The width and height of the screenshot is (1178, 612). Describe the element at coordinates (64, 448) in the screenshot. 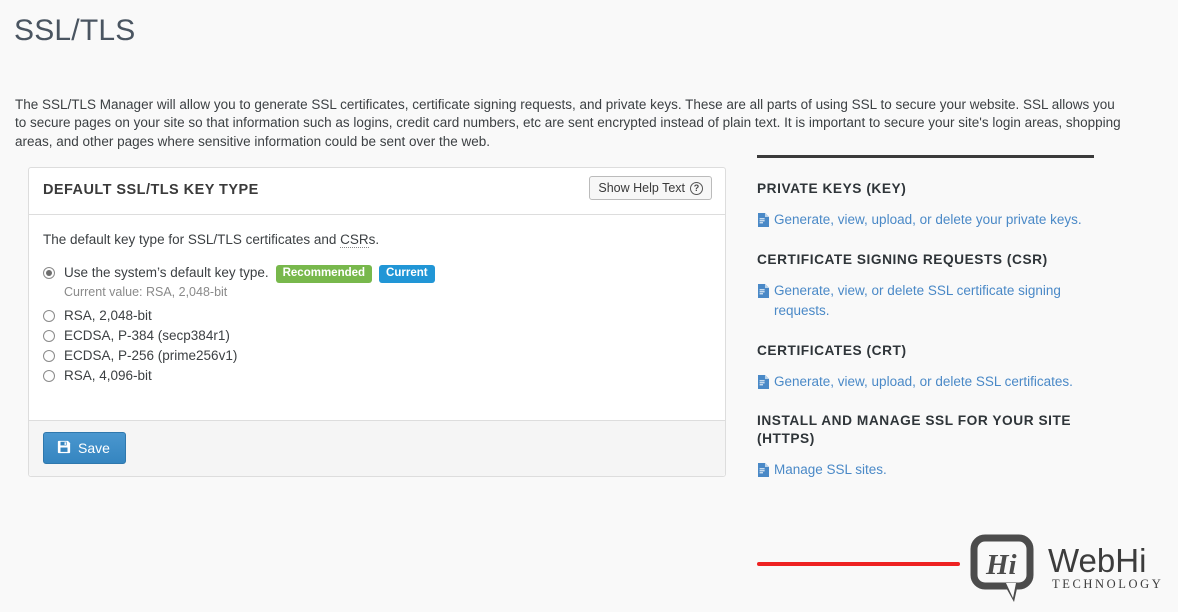

I see `floppy-disk-icon` at that location.